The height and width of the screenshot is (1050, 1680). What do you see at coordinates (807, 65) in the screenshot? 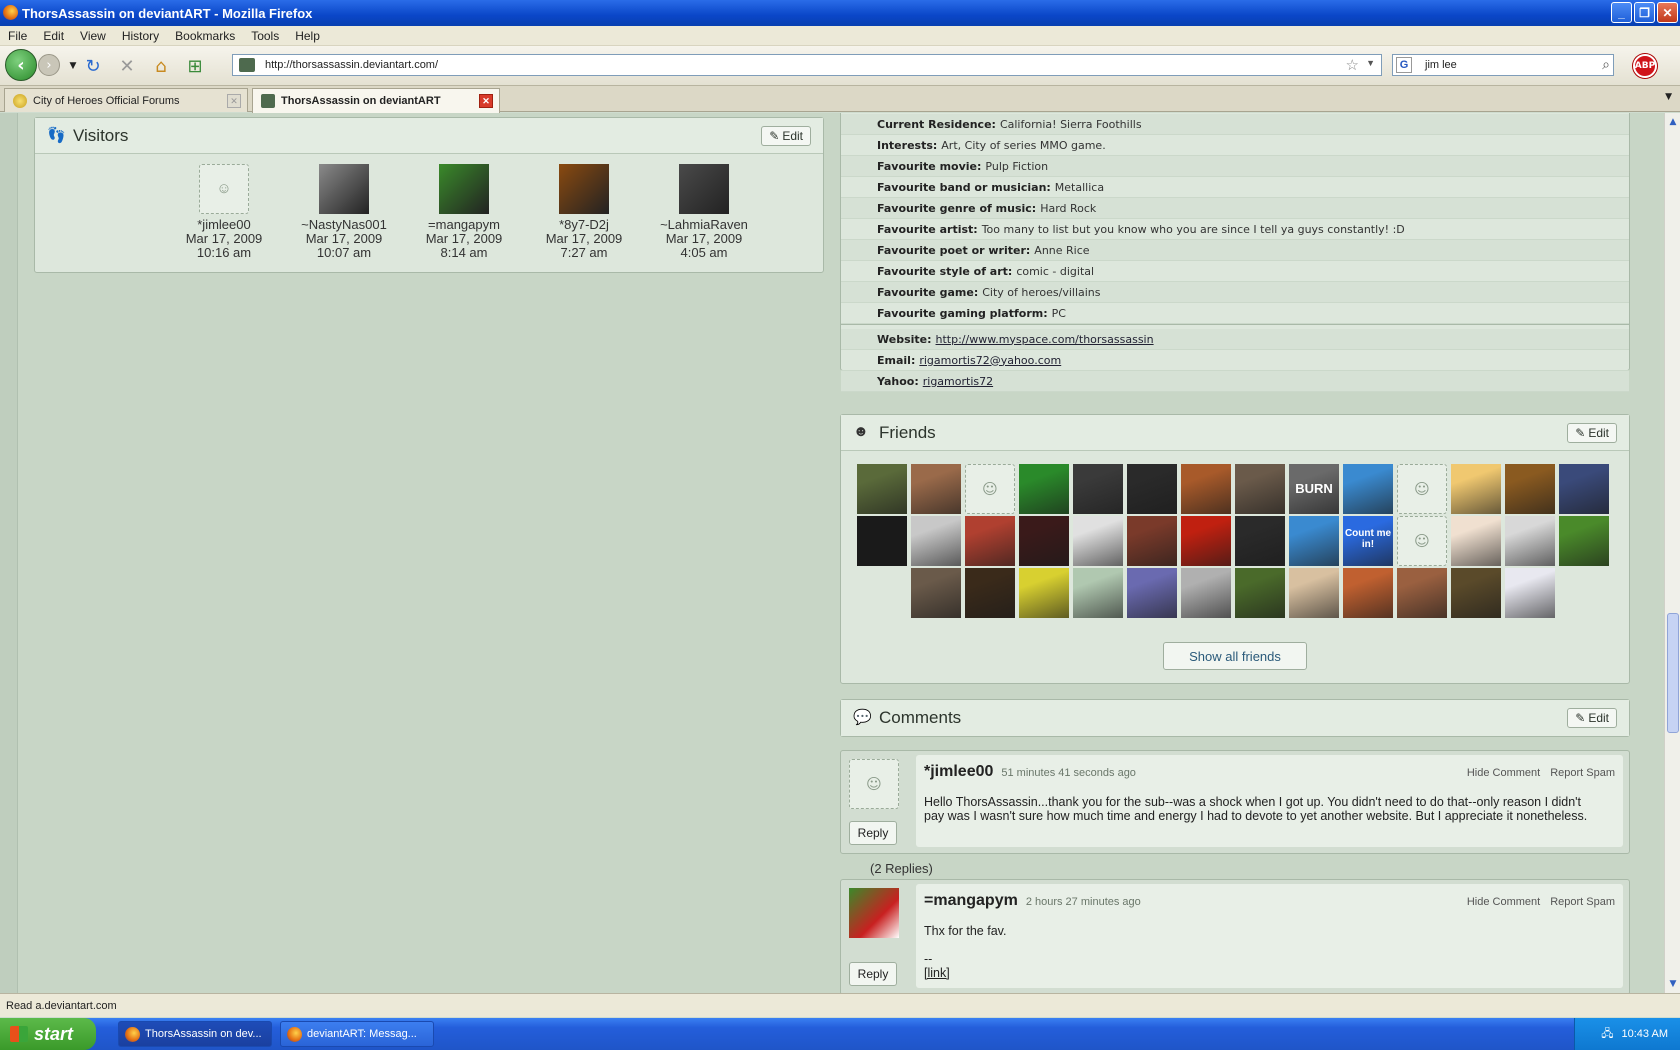
I see `url-bar: http://thorsassassin.deviantart.com/ ☆ ▼` at bounding box center [807, 65].